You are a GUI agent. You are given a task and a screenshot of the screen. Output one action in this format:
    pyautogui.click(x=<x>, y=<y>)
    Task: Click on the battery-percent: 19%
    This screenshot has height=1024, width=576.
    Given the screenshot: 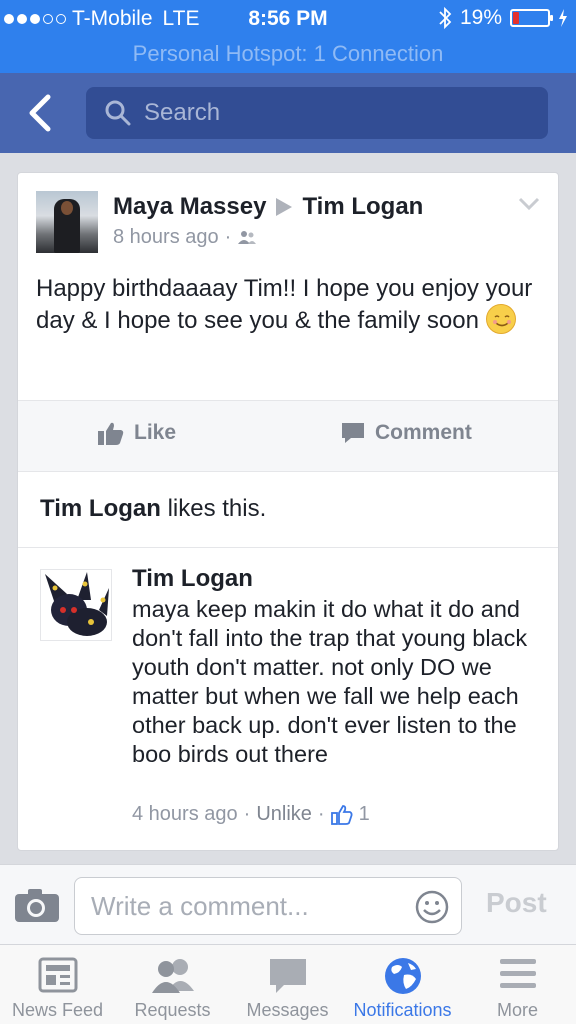 What is the action you would take?
    pyautogui.click(x=480, y=17)
    